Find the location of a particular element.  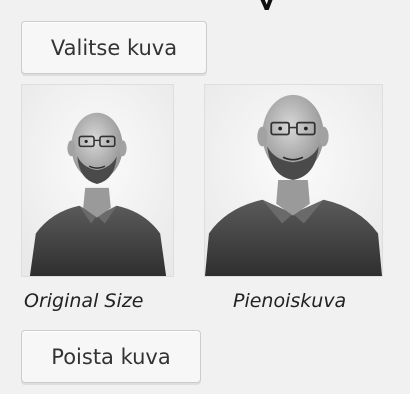

select-image-button: Valitse kuva is located at coordinates (114, 47).